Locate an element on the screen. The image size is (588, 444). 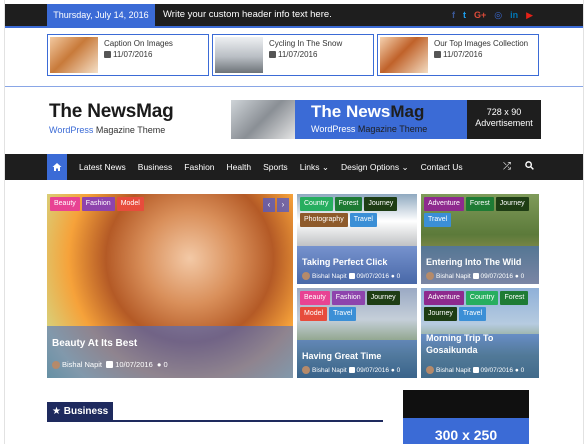
home-icon is located at coordinates (57, 167).